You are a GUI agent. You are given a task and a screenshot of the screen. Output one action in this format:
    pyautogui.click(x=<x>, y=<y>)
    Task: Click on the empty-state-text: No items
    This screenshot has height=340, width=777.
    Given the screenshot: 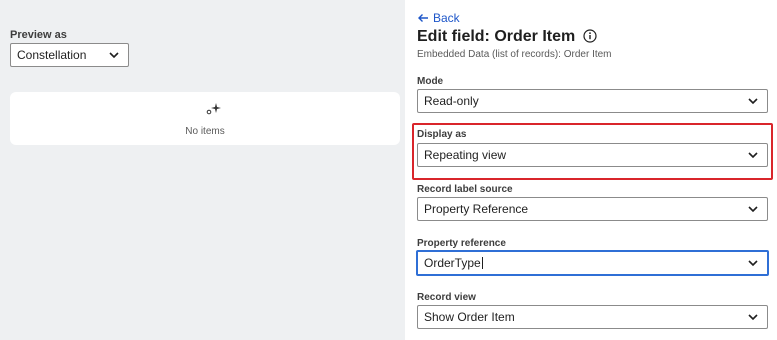 What is the action you would take?
    pyautogui.click(x=205, y=131)
    